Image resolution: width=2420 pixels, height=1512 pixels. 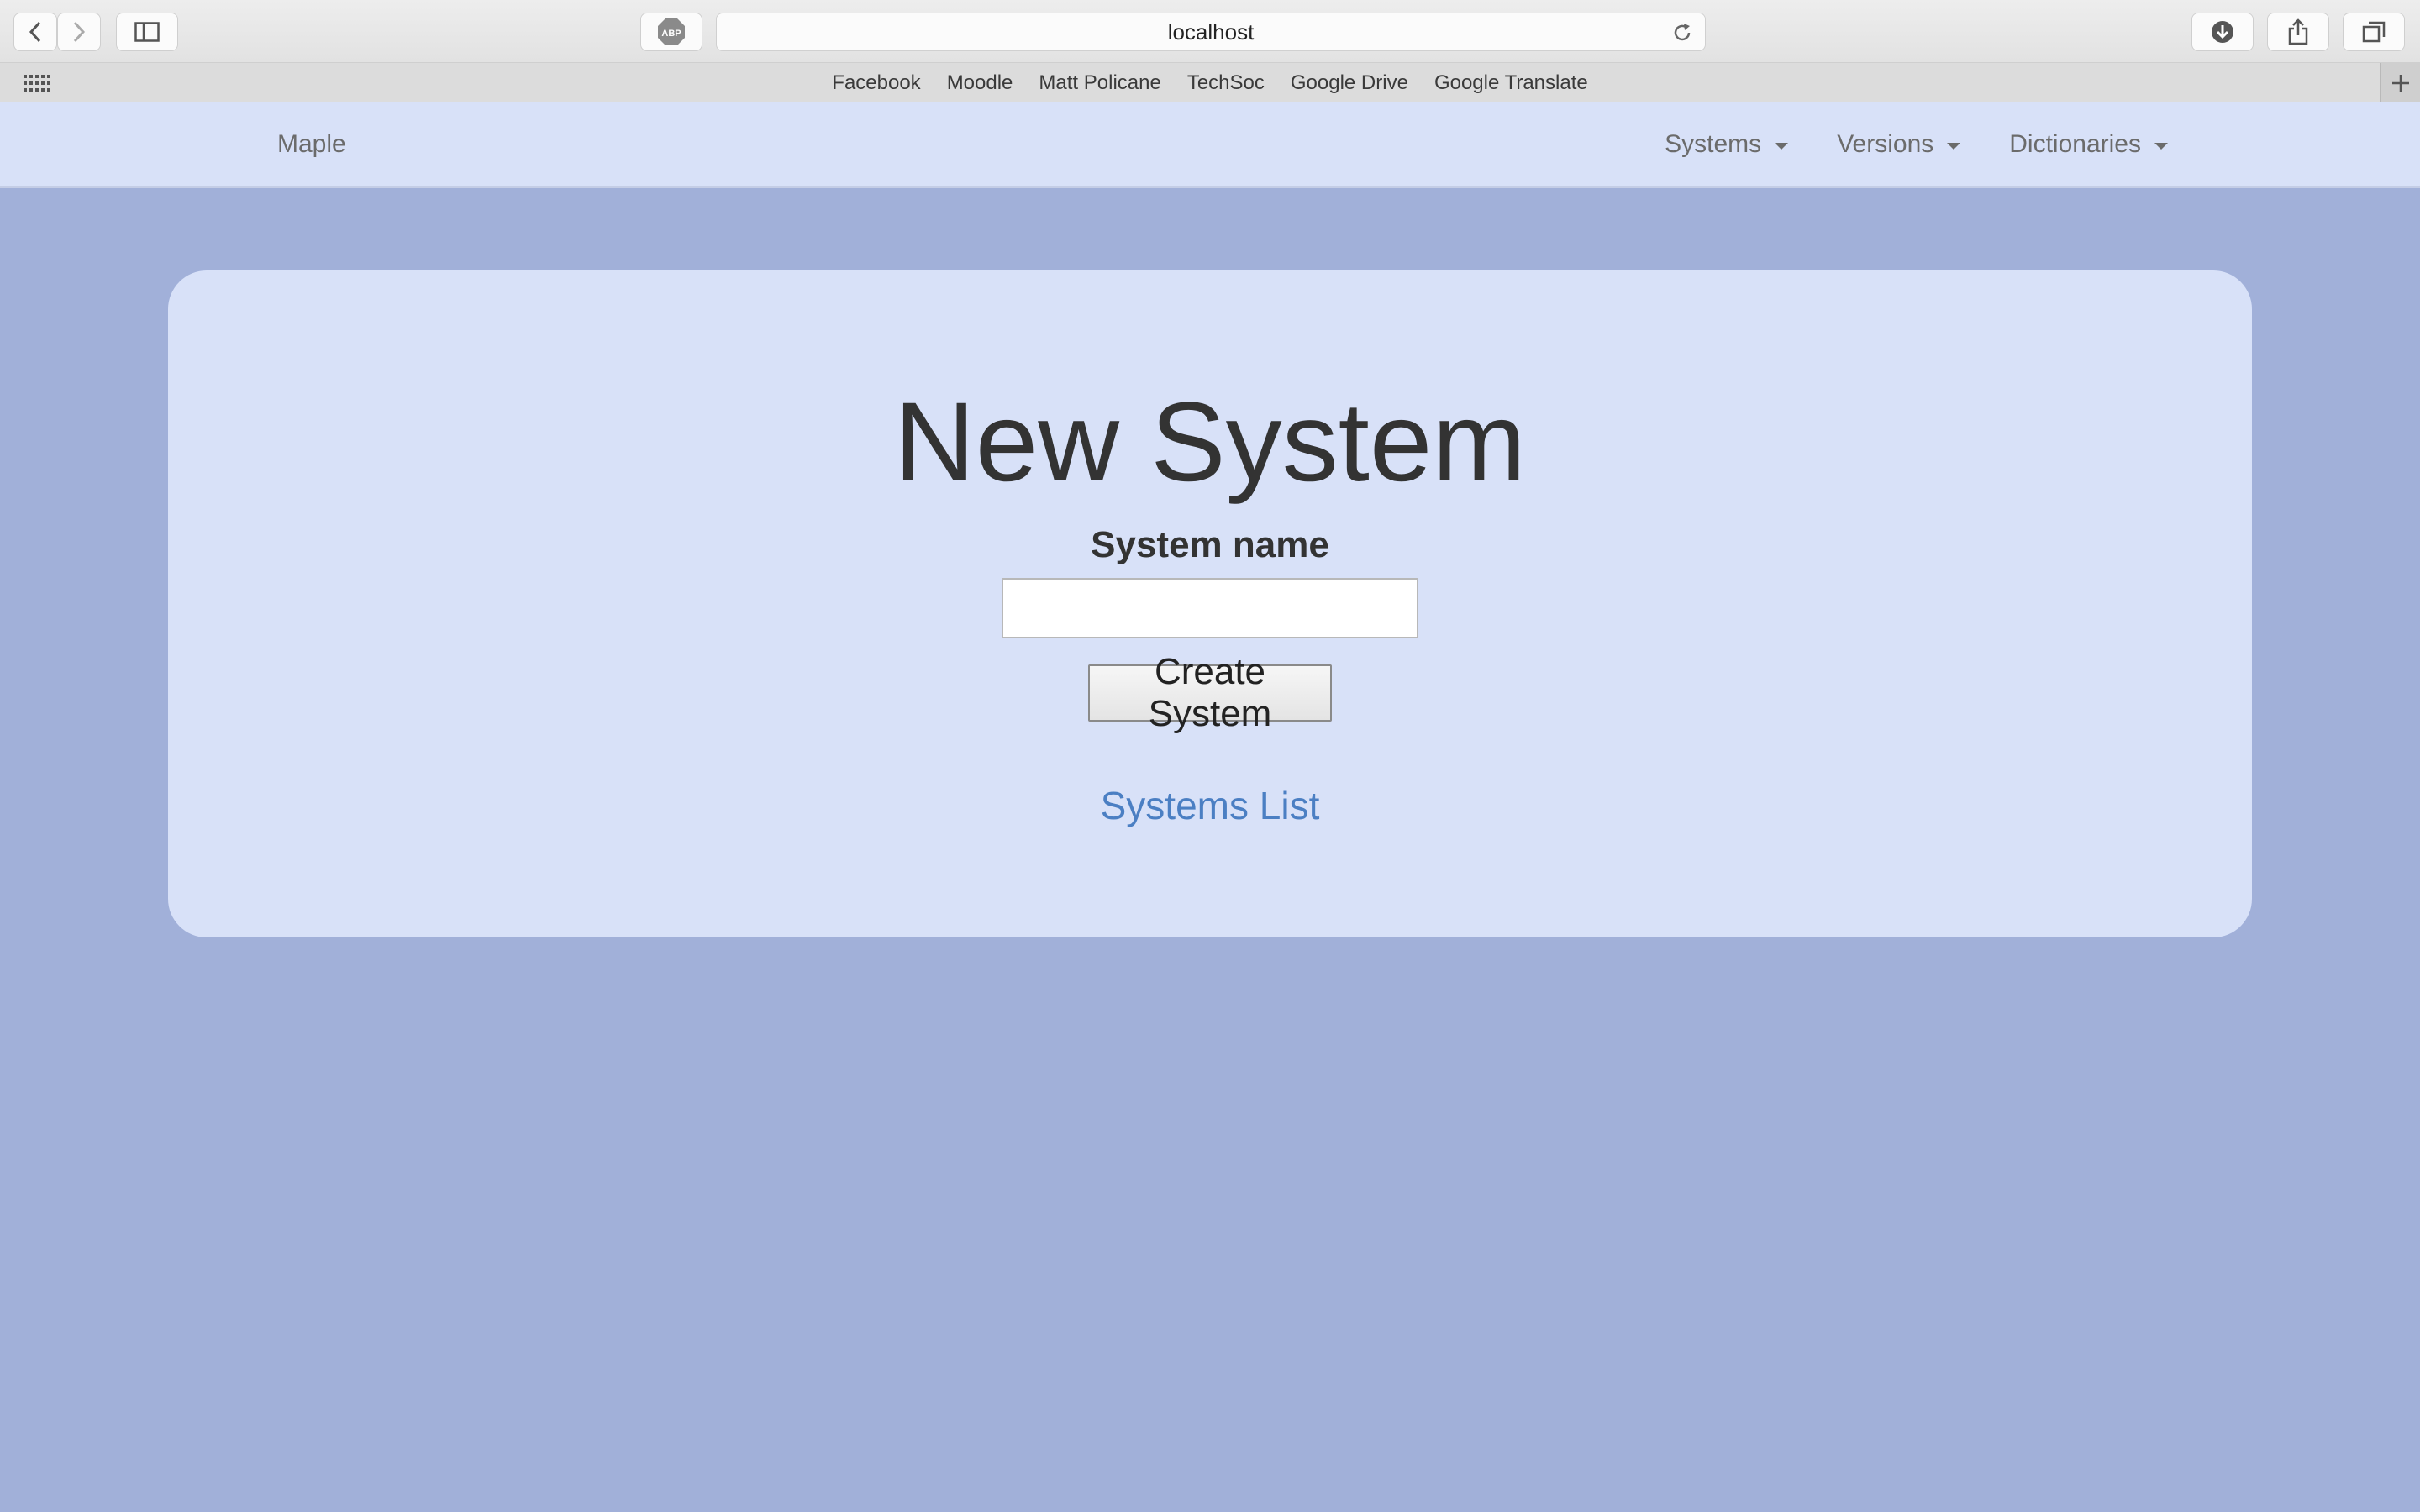 What do you see at coordinates (1210, 608) in the screenshot?
I see `system-name-input` at bounding box center [1210, 608].